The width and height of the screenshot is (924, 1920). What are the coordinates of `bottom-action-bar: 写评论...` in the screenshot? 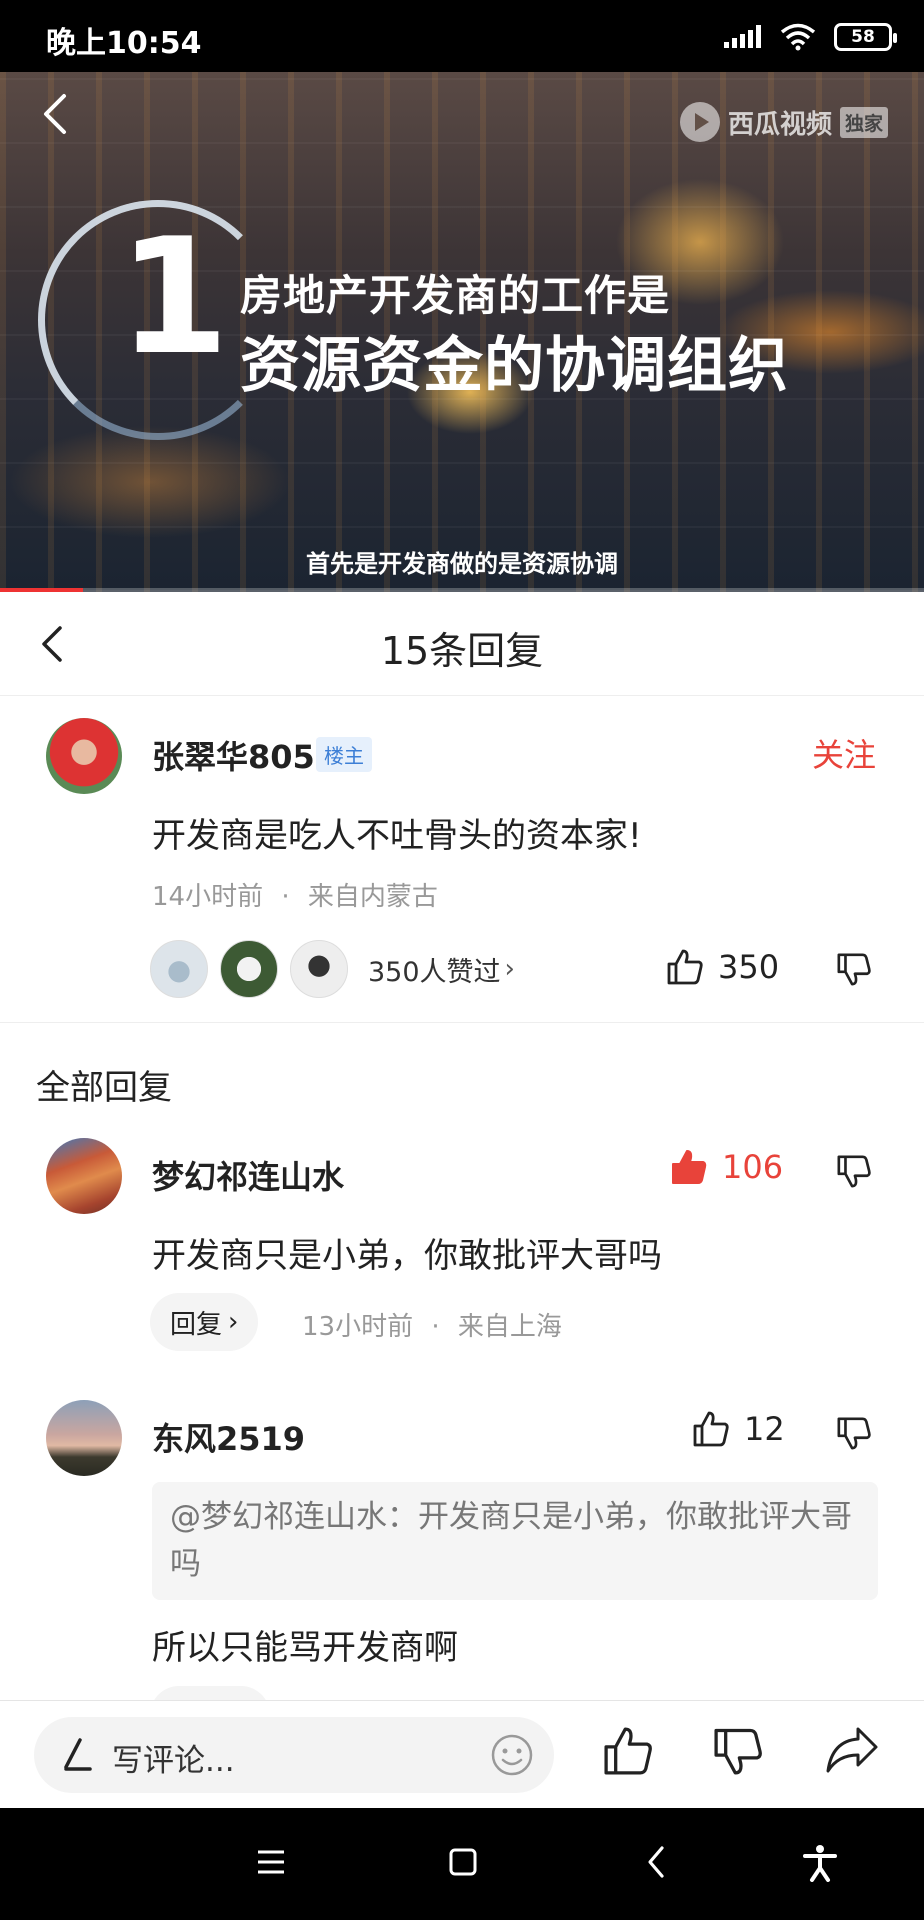 It's located at (462, 1754).